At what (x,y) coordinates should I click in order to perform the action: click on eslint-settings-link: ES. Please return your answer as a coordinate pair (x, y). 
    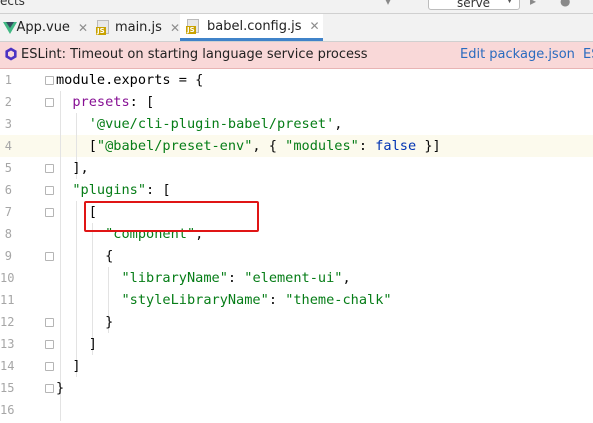
    Looking at the image, I should click on (588, 54).